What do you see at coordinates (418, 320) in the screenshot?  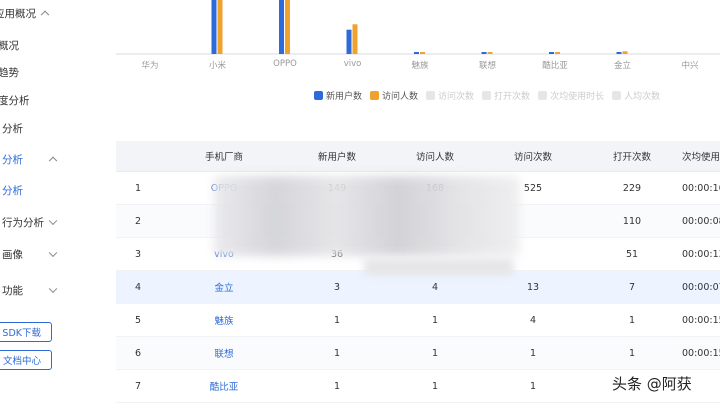 I see `table-row: 5 魅族 1 1 4 1 00:00:15` at bounding box center [418, 320].